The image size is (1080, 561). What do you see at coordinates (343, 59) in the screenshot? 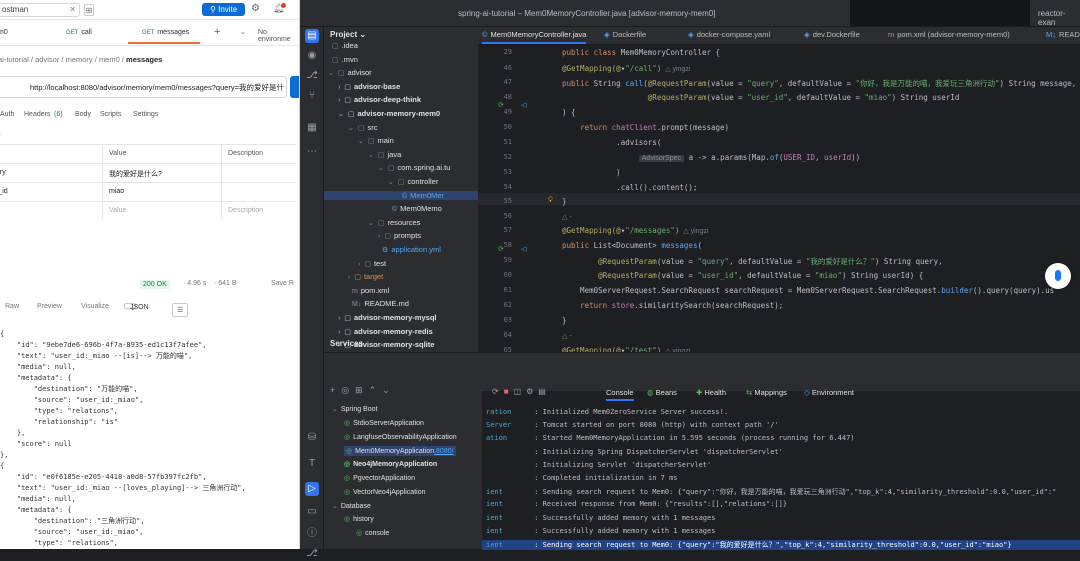
I see `tree-node: ▢ .mvn` at bounding box center [343, 59].